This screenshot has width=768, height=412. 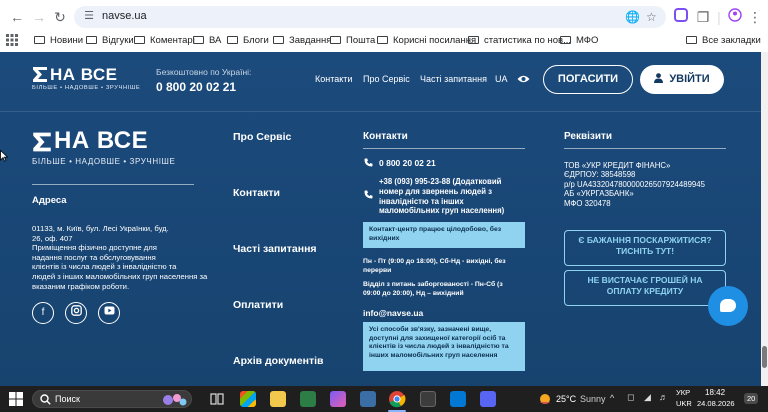 I want to click on address-row: ← → ↻ ☰ navse.ua 🌐 ☆ ❐ | ⋮, so click(x=384, y=18).